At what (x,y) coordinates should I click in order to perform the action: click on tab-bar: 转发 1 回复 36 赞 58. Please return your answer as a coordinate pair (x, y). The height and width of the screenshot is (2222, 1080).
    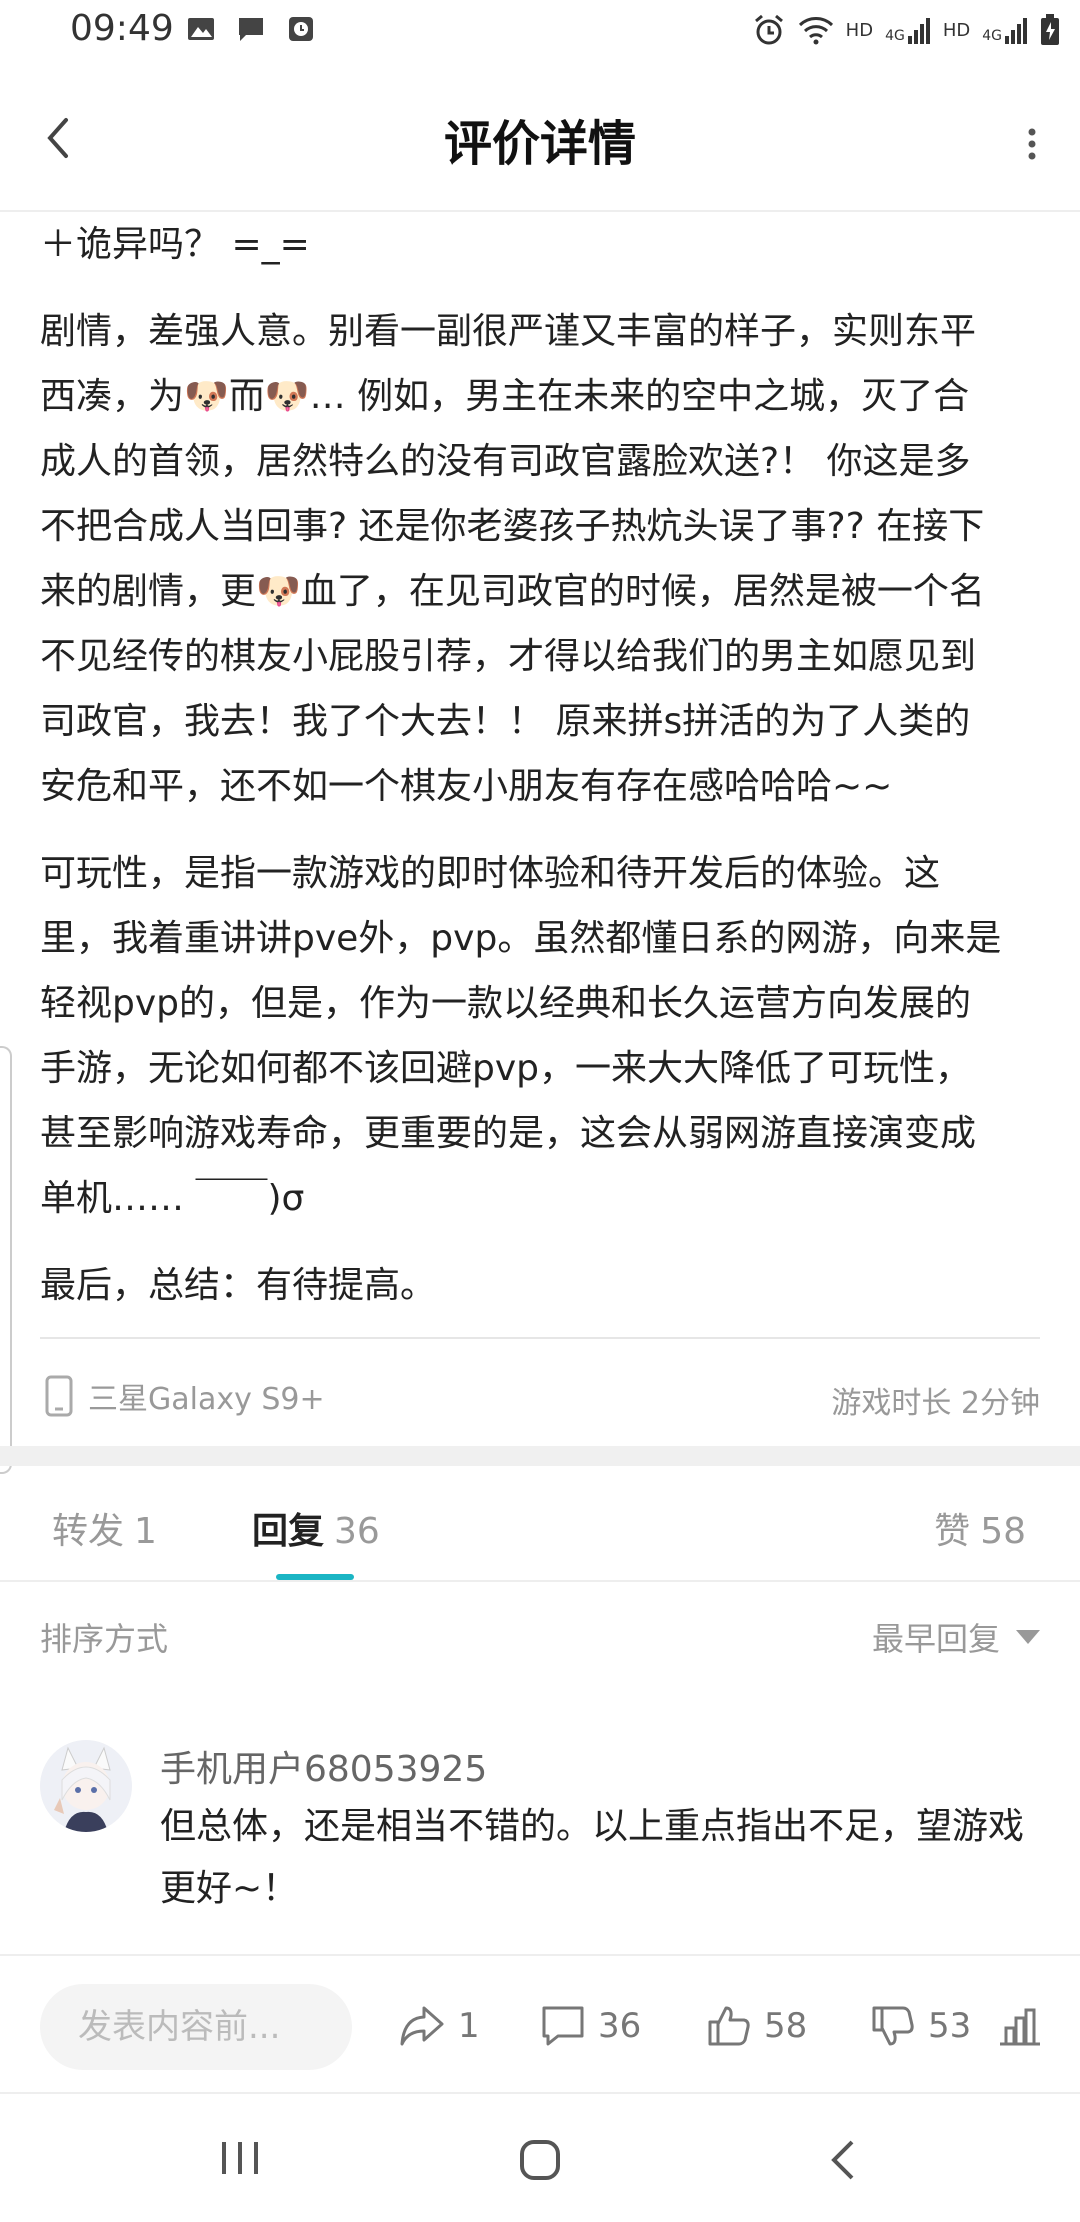
    Looking at the image, I should click on (540, 1524).